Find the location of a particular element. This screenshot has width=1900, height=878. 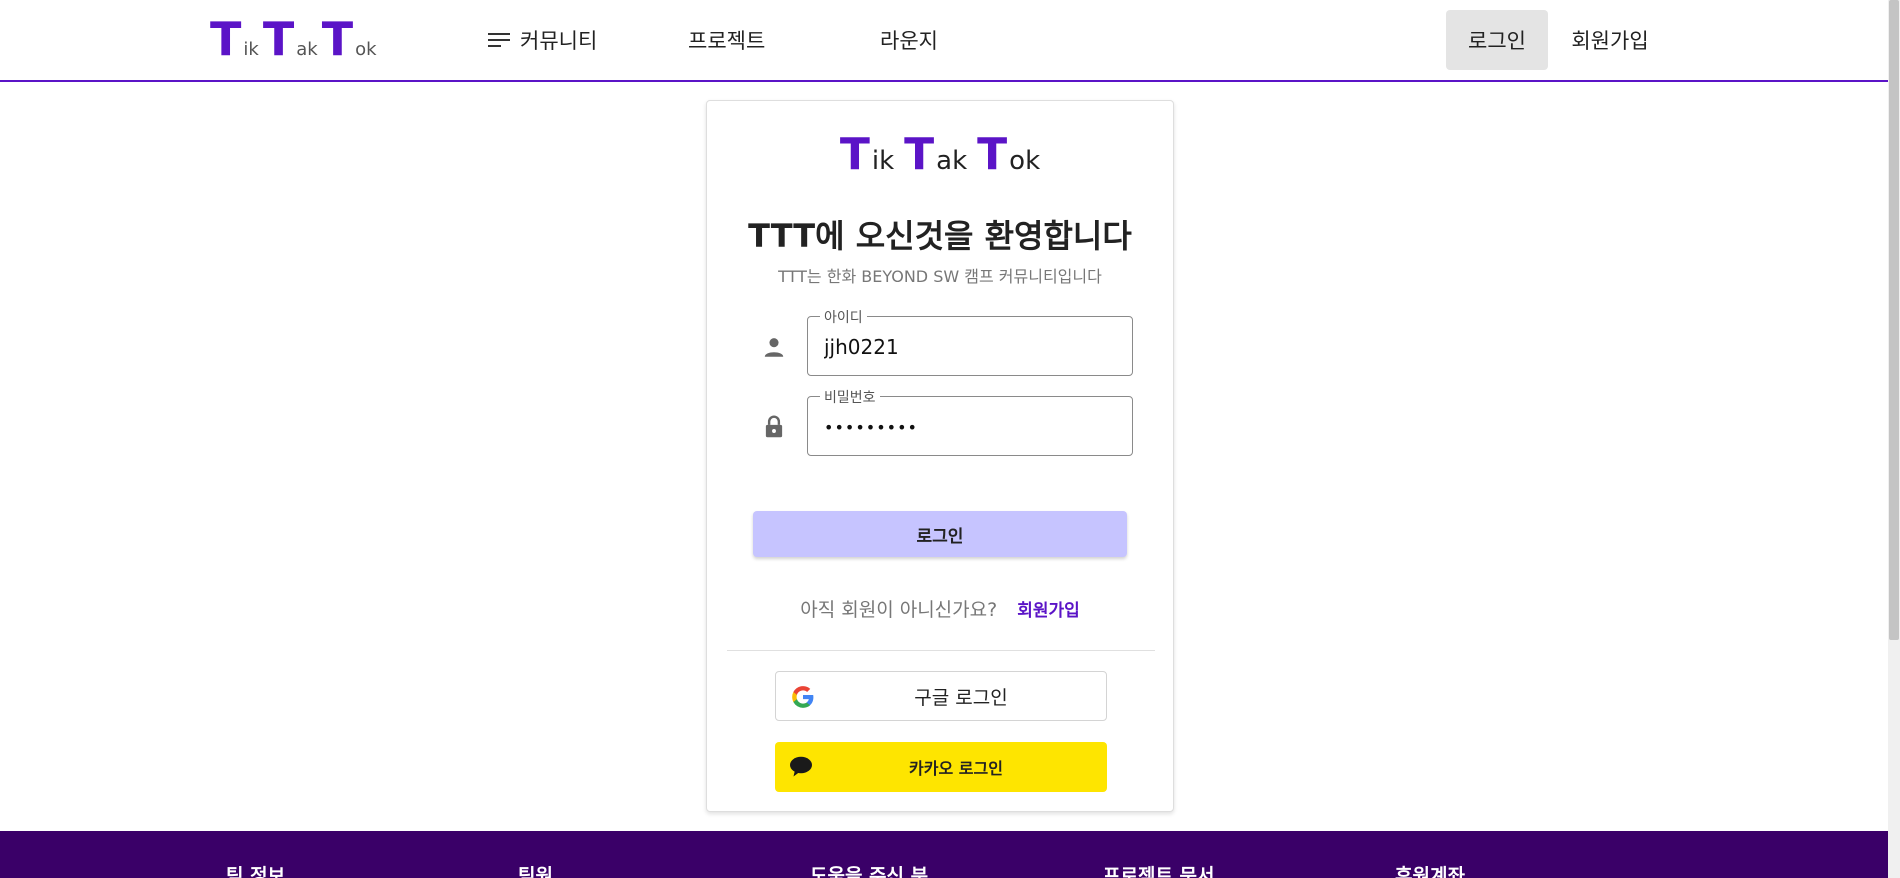

signup-link: 회원가입 is located at coordinates (1048, 608).